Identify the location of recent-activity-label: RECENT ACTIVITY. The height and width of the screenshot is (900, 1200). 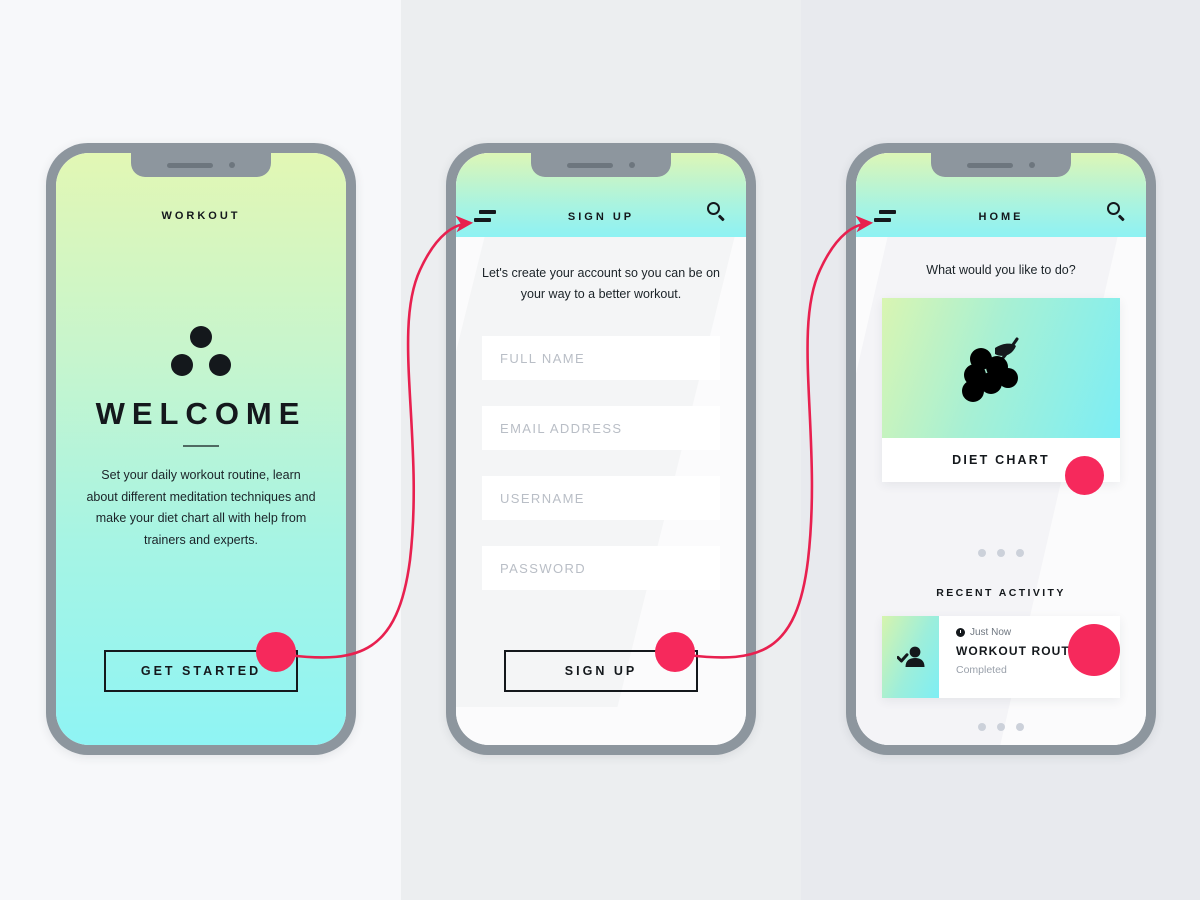
(1001, 593).